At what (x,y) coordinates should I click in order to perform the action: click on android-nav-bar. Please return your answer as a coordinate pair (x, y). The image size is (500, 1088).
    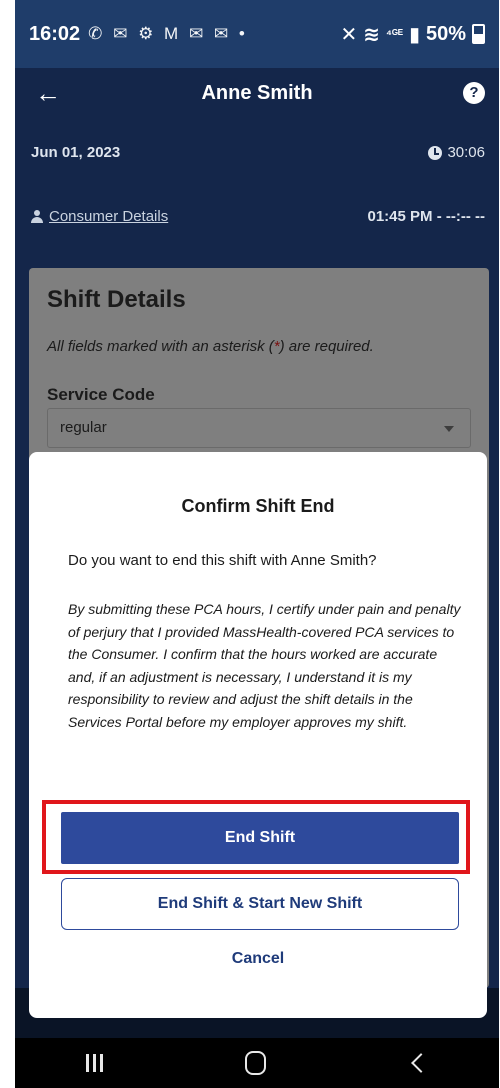
    Looking at the image, I should click on (257, 1063).